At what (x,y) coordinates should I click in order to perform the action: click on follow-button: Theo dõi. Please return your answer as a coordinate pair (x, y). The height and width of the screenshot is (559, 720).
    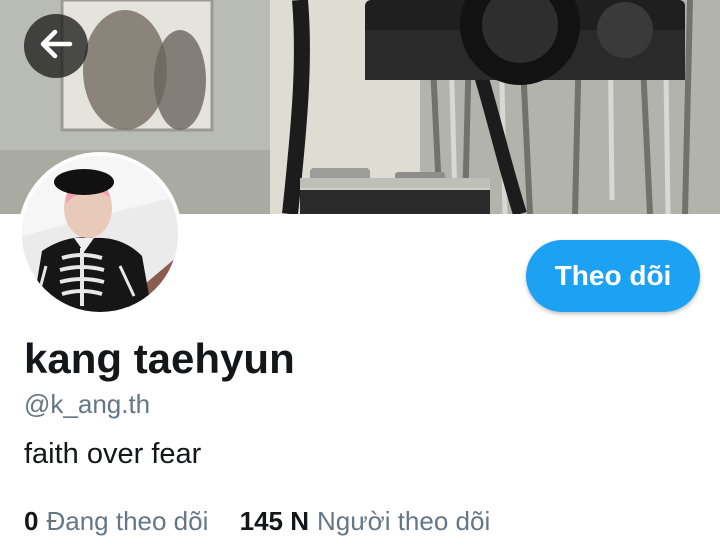
    Looking at the image, I should click on (613, 276).